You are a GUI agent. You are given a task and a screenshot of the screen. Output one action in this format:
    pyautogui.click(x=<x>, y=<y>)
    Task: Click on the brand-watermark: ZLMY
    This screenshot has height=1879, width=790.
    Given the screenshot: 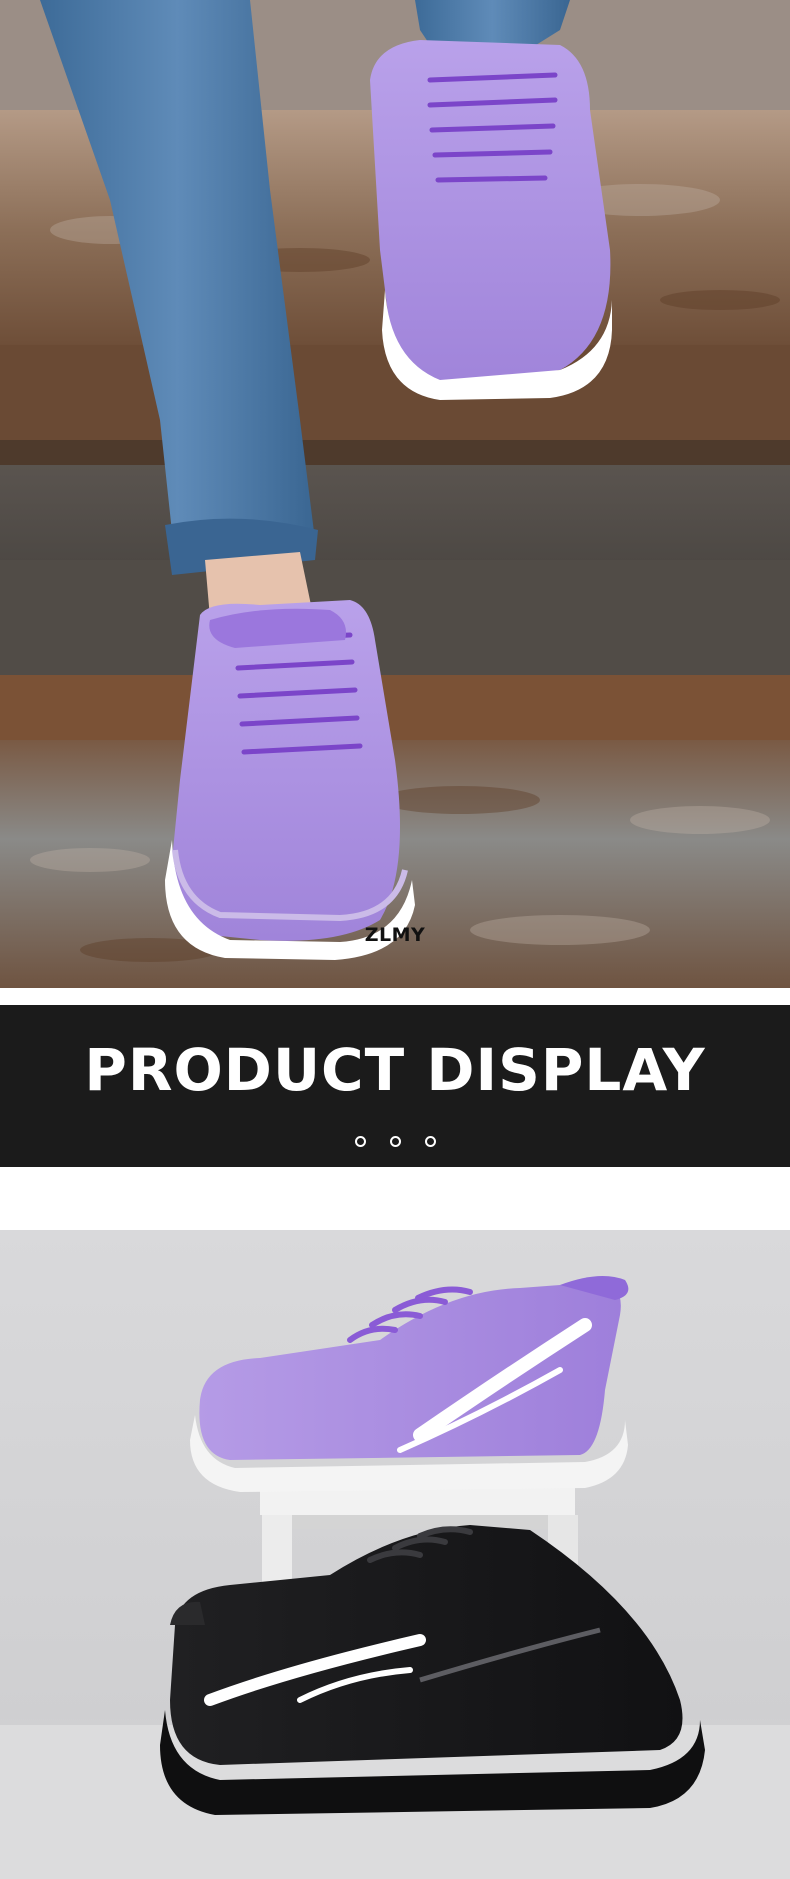 What is the action you would take?
    pyautogui.click(x=395, y=935)
    